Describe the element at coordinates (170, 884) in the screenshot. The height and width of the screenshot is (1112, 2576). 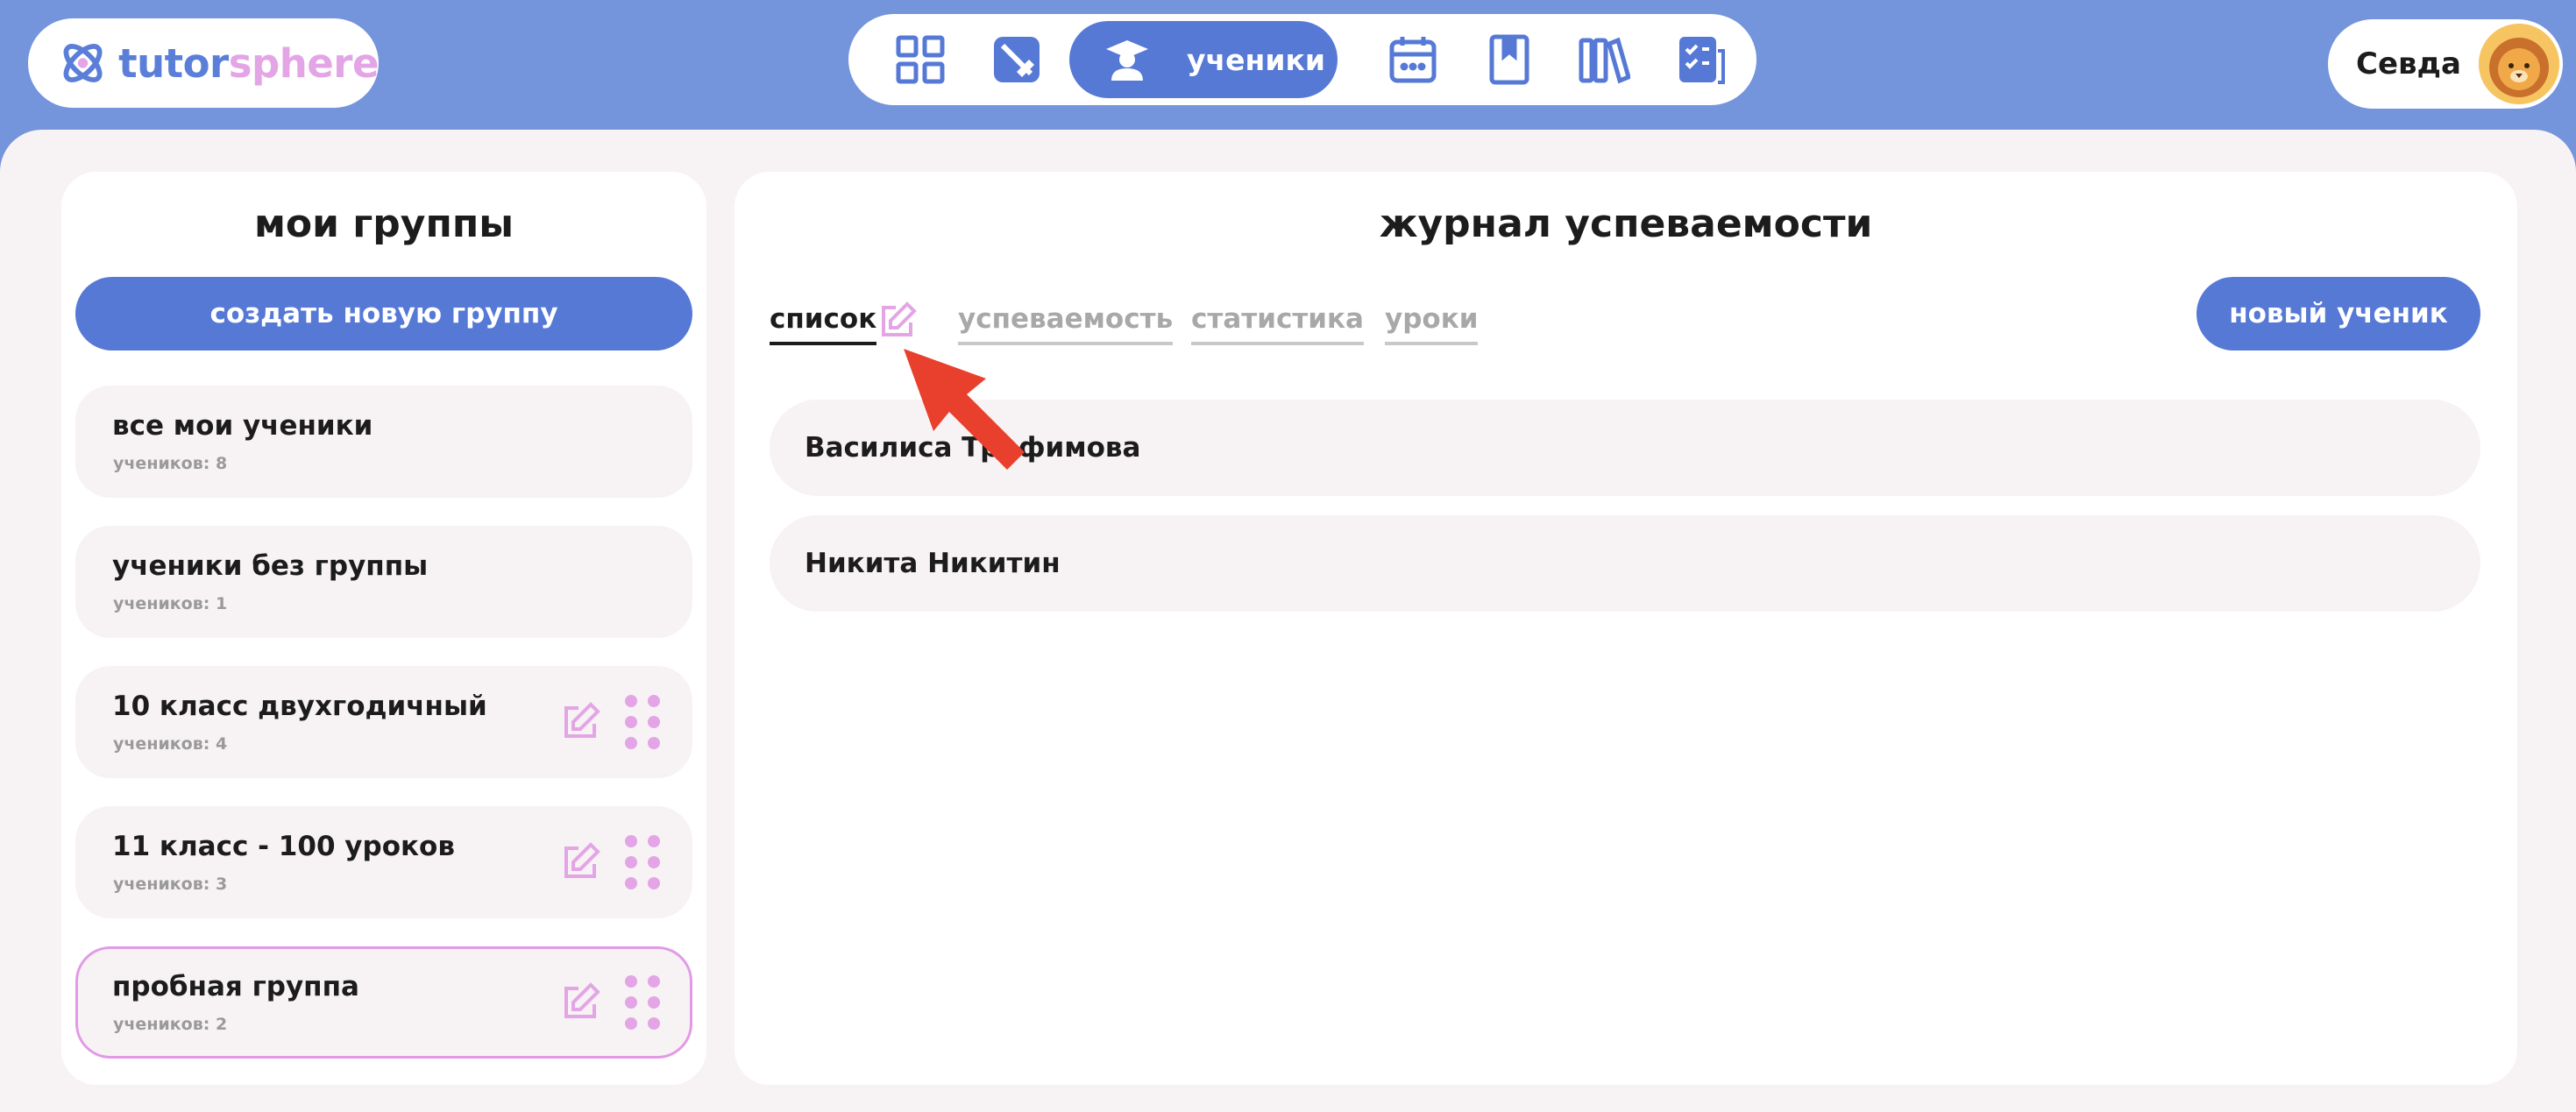
I see `group-count: учеников: 3` at that location.